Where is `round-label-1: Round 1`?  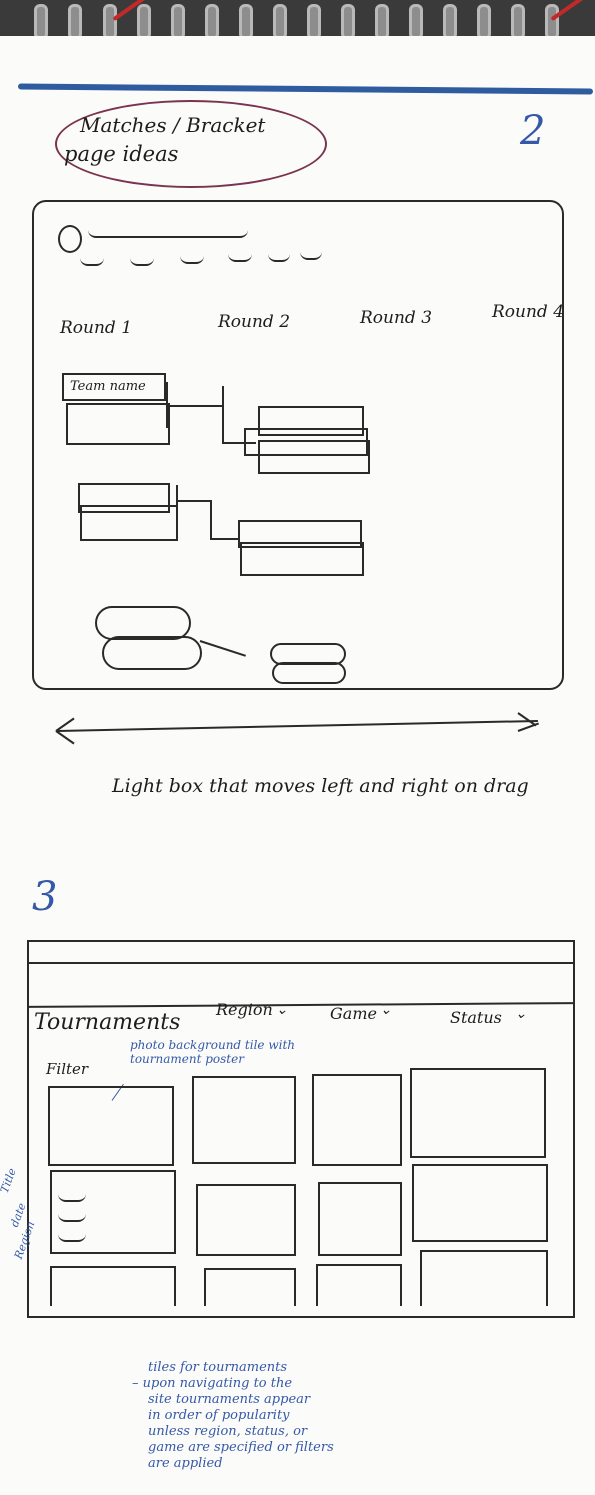
round-label-1: Round 1 is located at coordinates (96, 328).